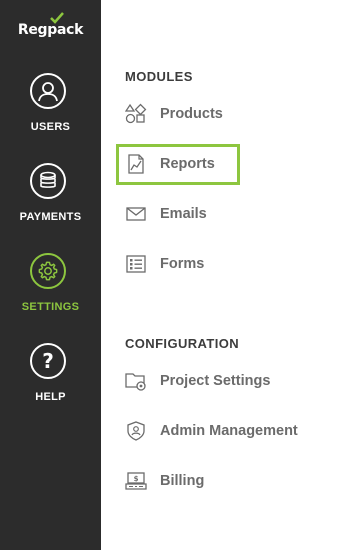 The height and width of the screenshot is (550, 350). What do you see at coordinates (57, 18) in the screenshot?
I see `logo-check-icon` at bounding box center [57, 18].